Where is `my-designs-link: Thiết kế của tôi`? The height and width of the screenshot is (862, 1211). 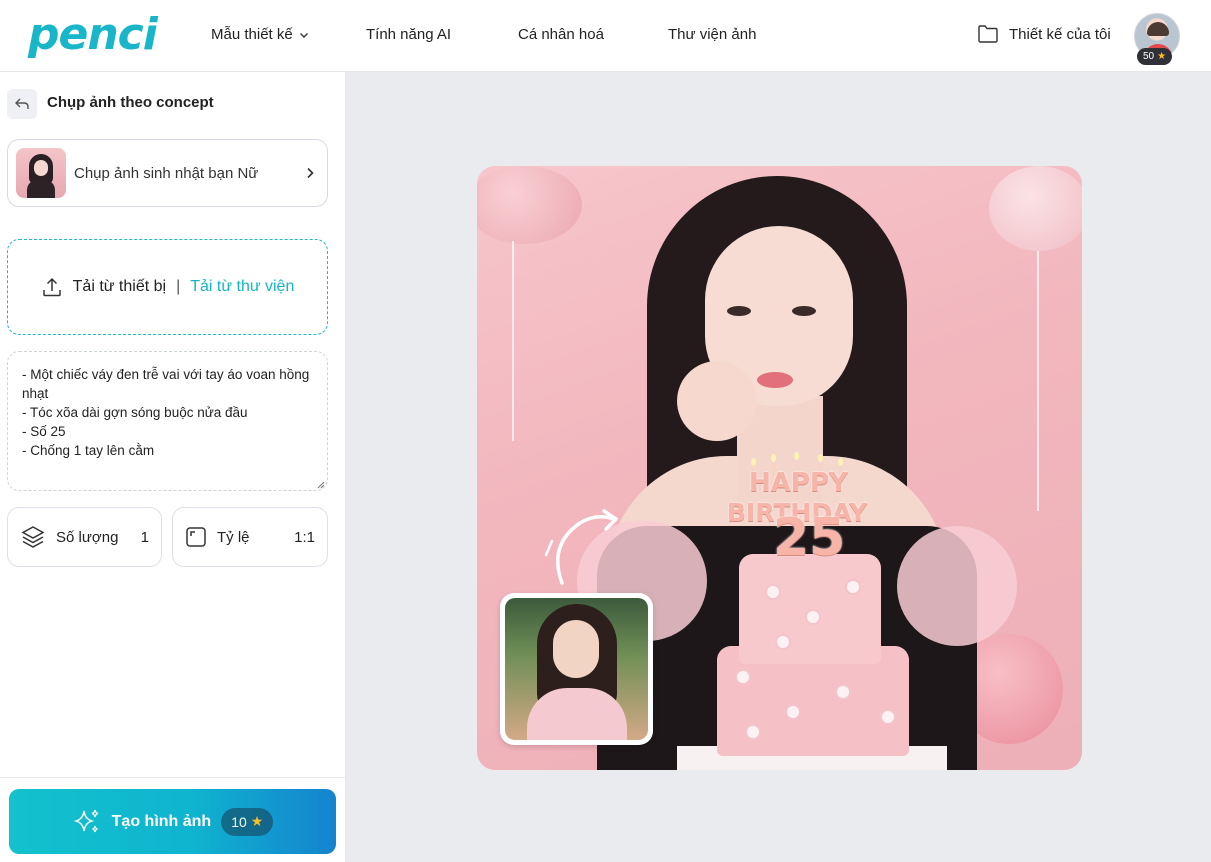 my-designs-link: Thiết kế của tôi is located at coordinates (1044, 34).